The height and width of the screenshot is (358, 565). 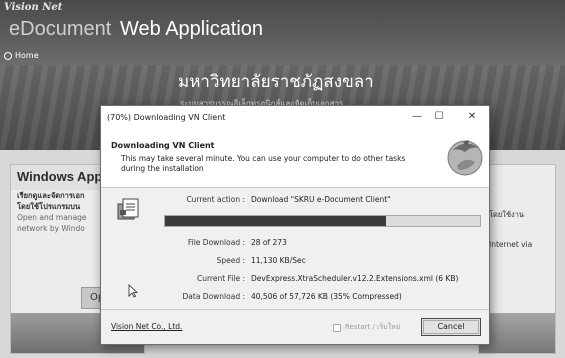 I want to click on download-progress-bar, so click(x=322, y=221).